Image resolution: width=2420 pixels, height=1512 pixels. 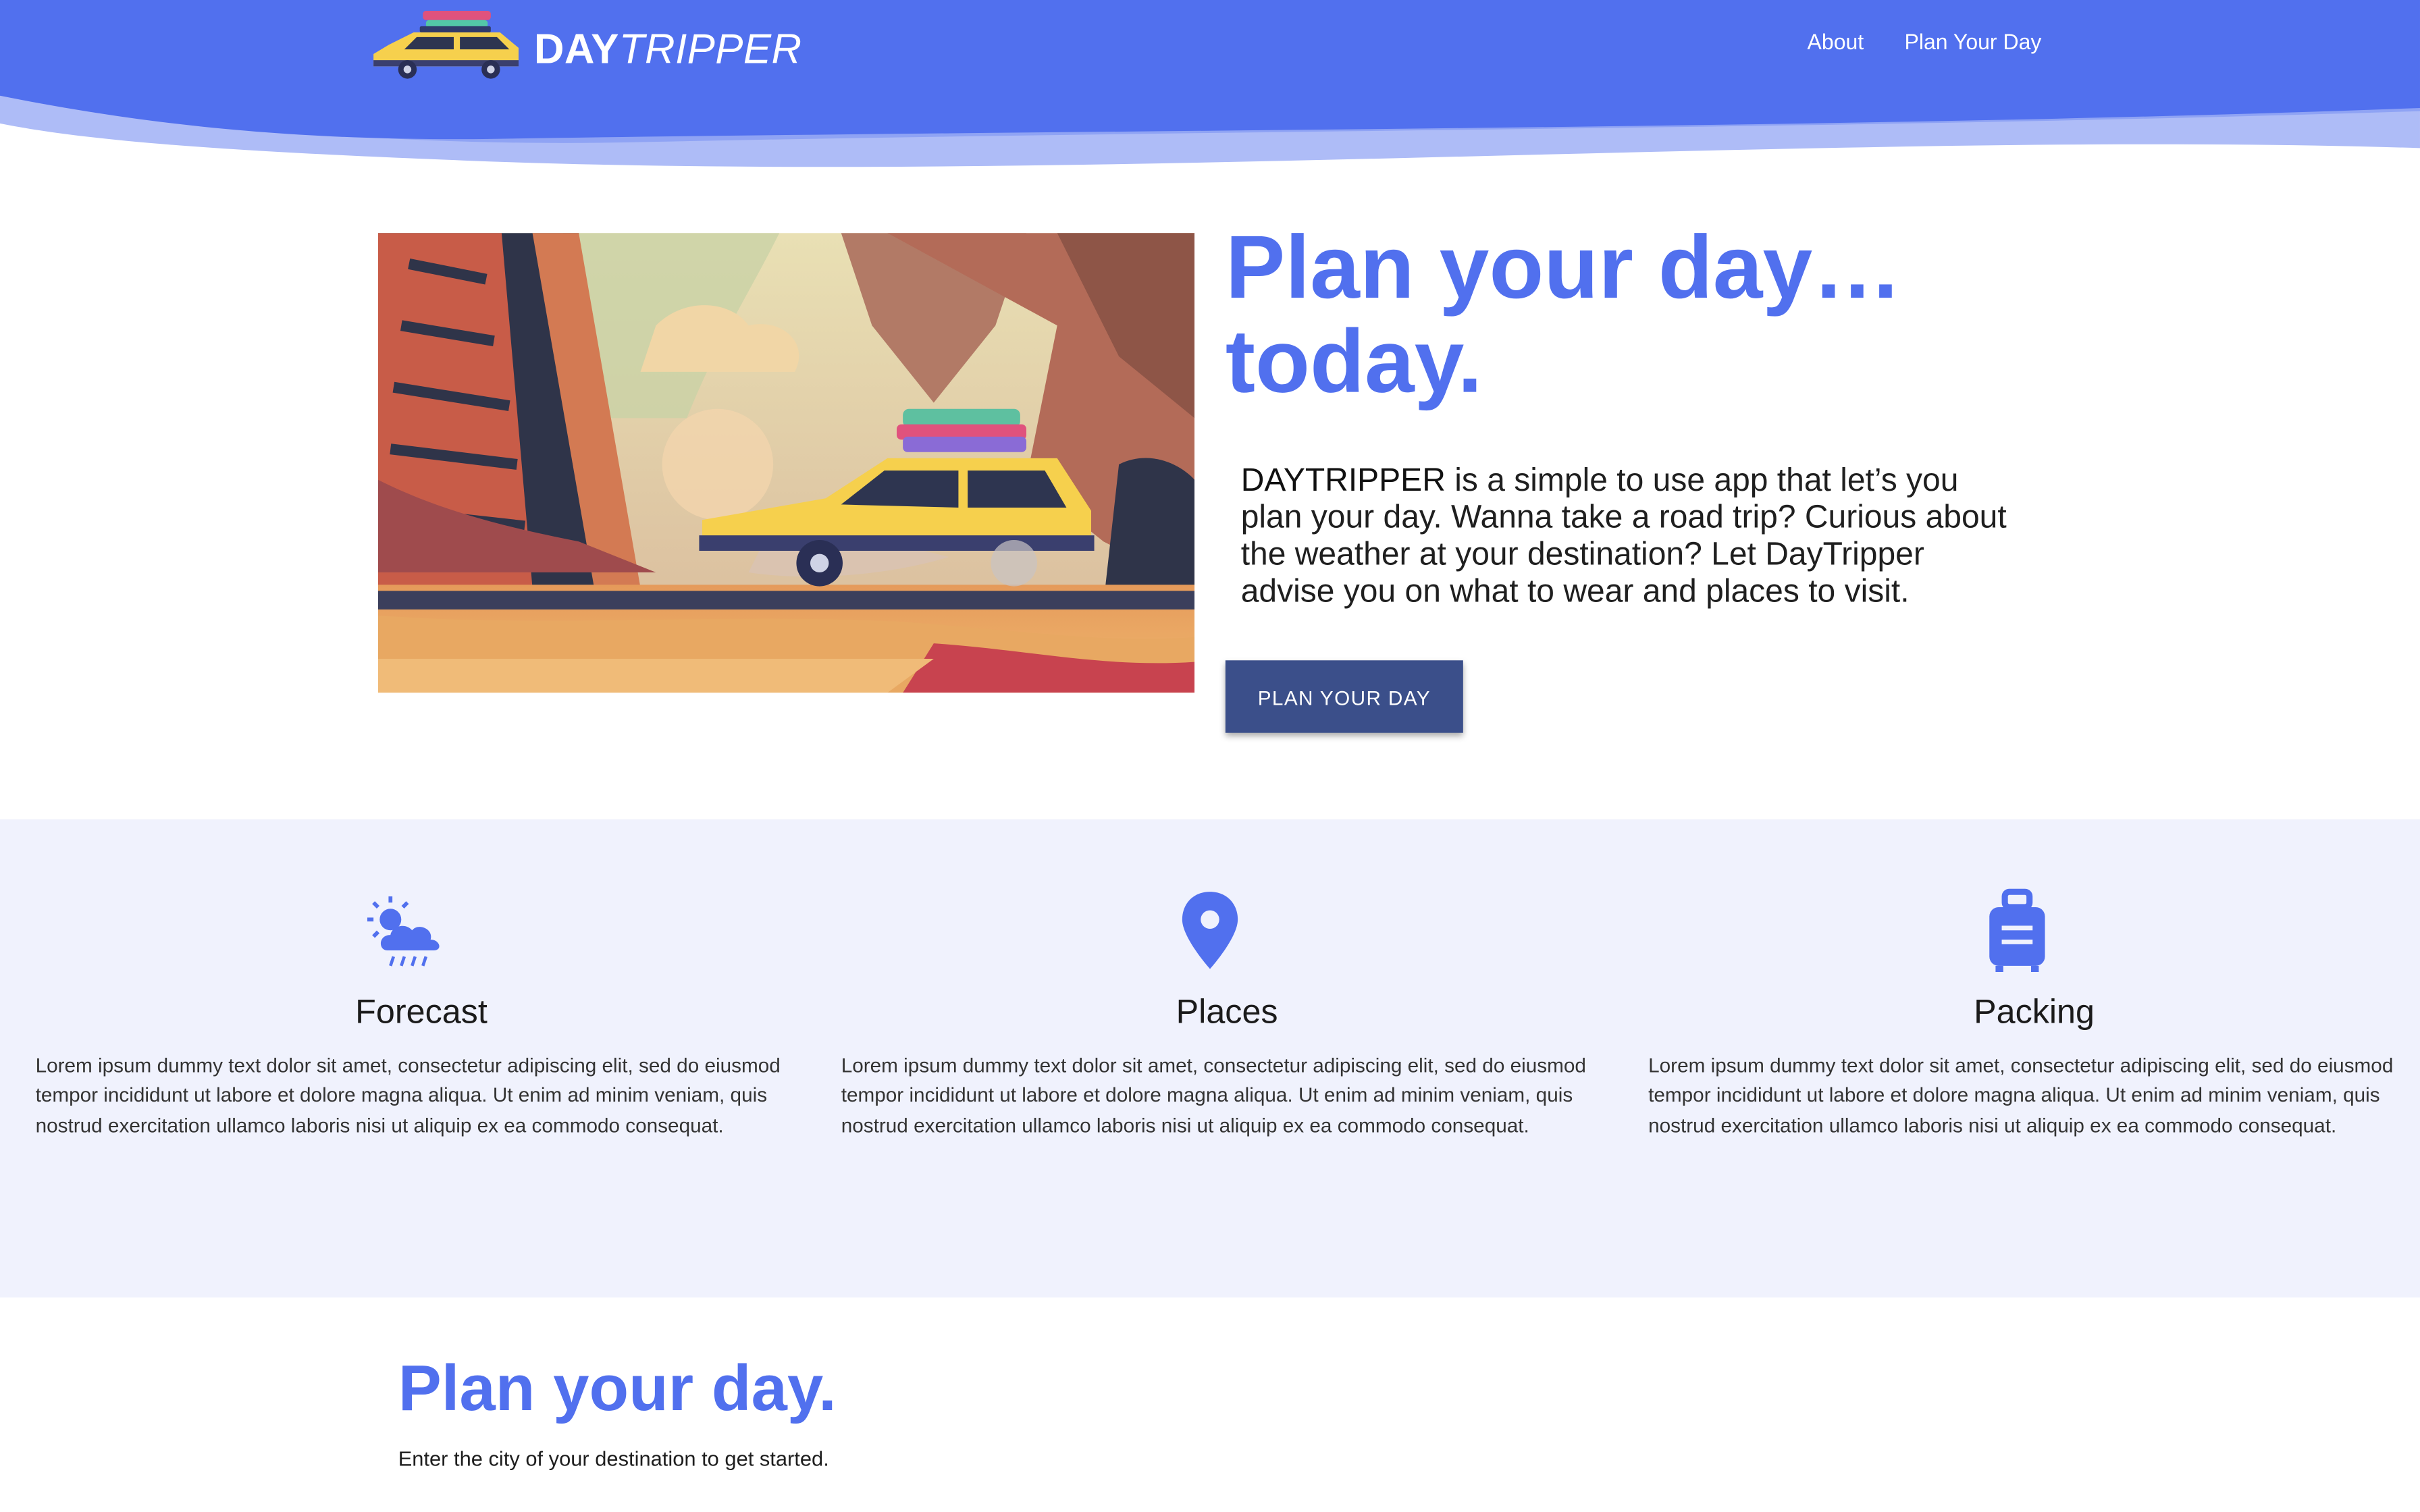 What do you see at coordinates (2034, 1011) in the screenshot?
I see `feature-title: Packing` at bounding box center [2034, 1011].